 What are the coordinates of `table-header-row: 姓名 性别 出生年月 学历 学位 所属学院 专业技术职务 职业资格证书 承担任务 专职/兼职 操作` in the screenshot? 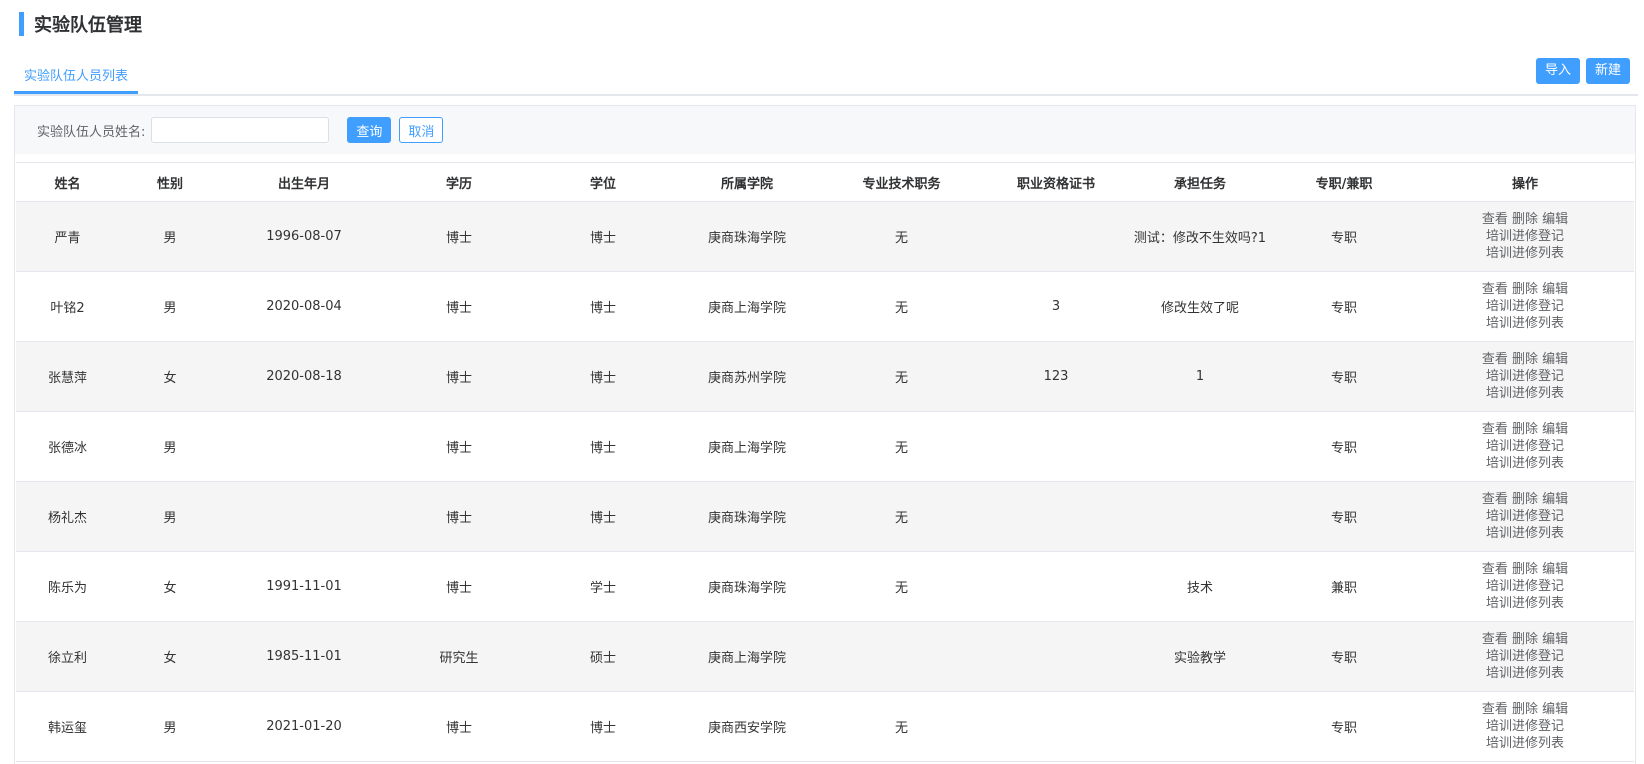 It's located at (825, 182).